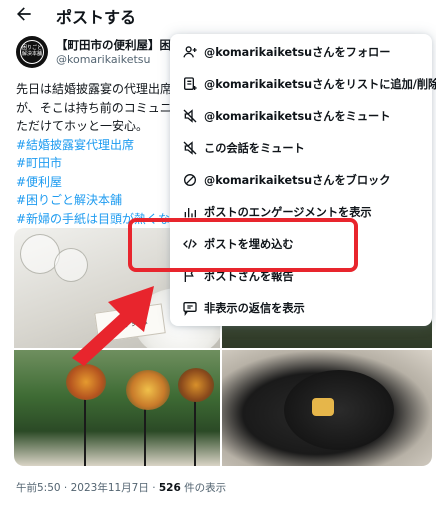 This screenshot has width=436, height=512. I want to click on menu-item-mute-user: @komarikaiketsuさんをミュート, so click(301, 116).